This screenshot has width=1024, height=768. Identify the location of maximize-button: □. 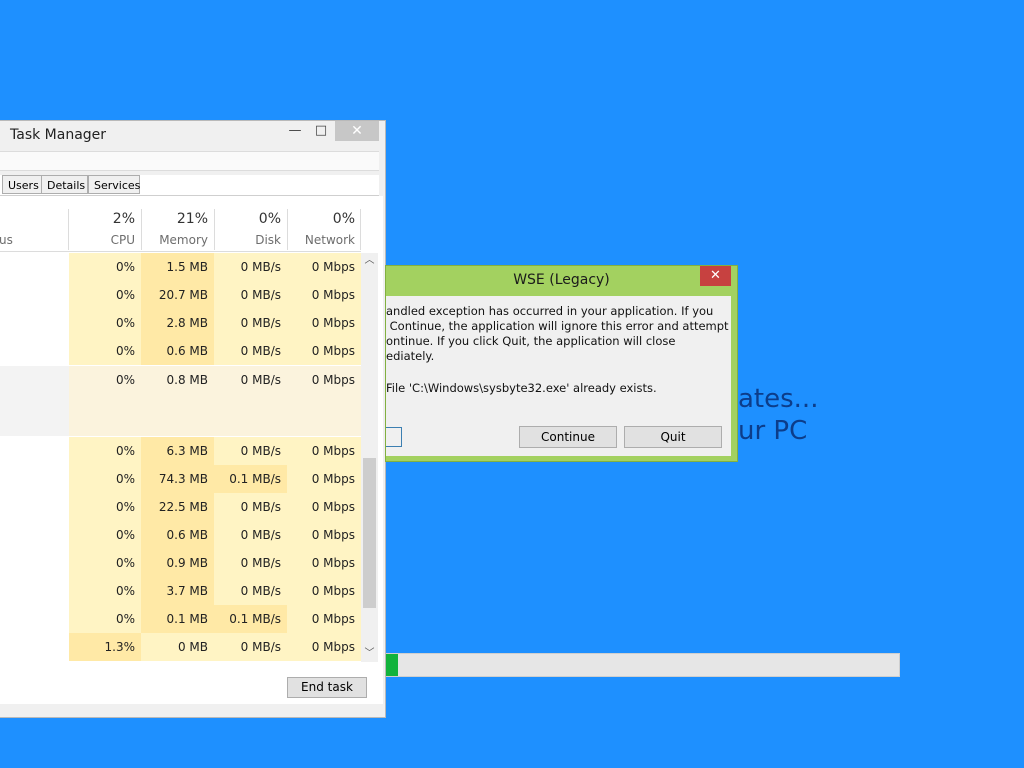
(321, 131).